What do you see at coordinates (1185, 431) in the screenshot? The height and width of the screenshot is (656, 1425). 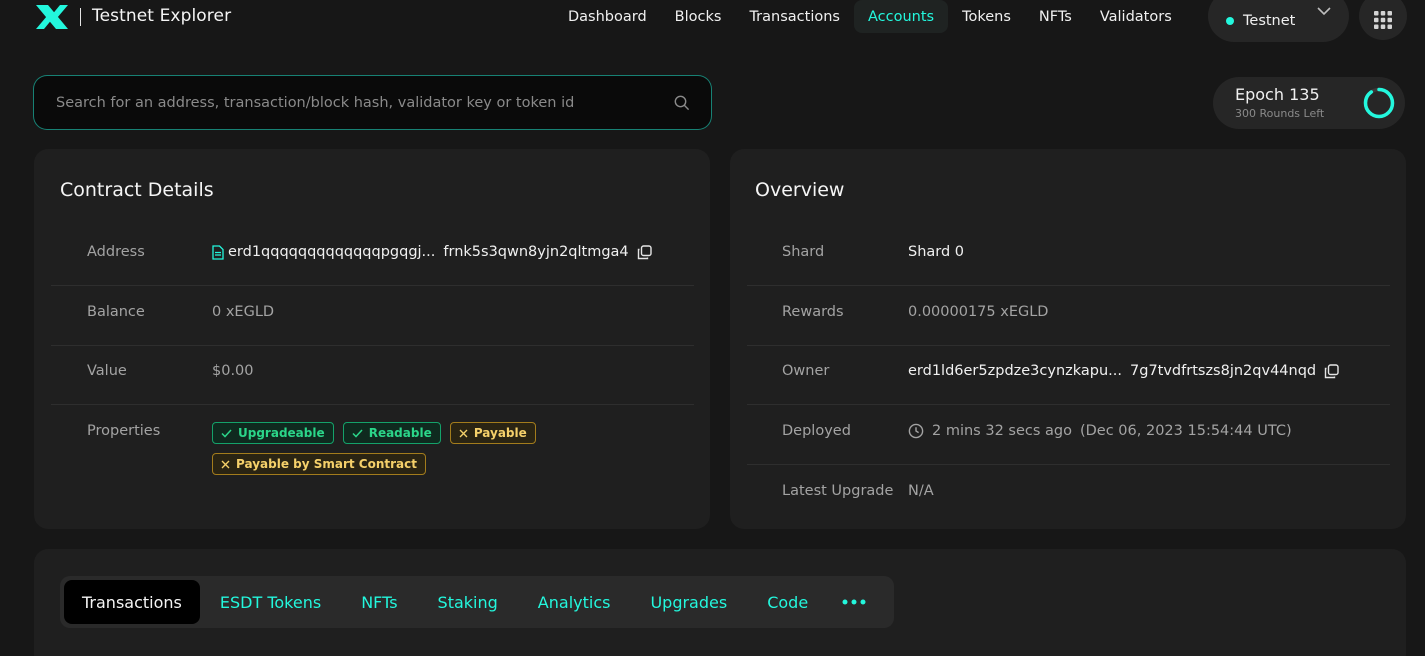 I see `deployed-date: (Dec 06, 2023 15:54:44 UTC)` at bounding box center [1185, 431].